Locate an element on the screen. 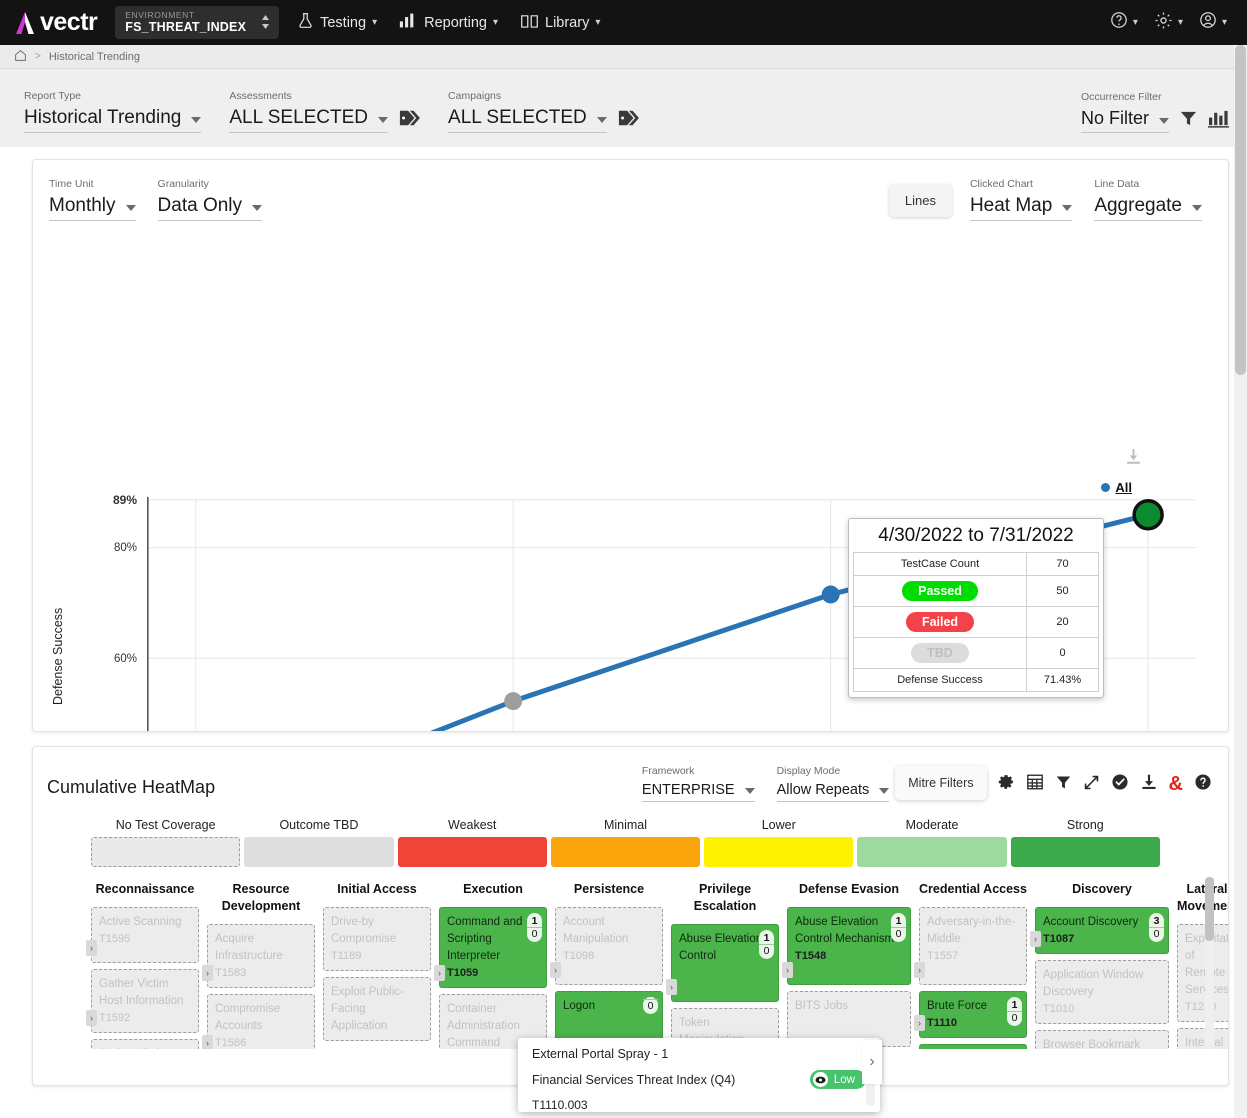 The image size is (1247, 1118). technique-cell: Internal Spearphishing T1534 is located at coordinates (1202, 1038).